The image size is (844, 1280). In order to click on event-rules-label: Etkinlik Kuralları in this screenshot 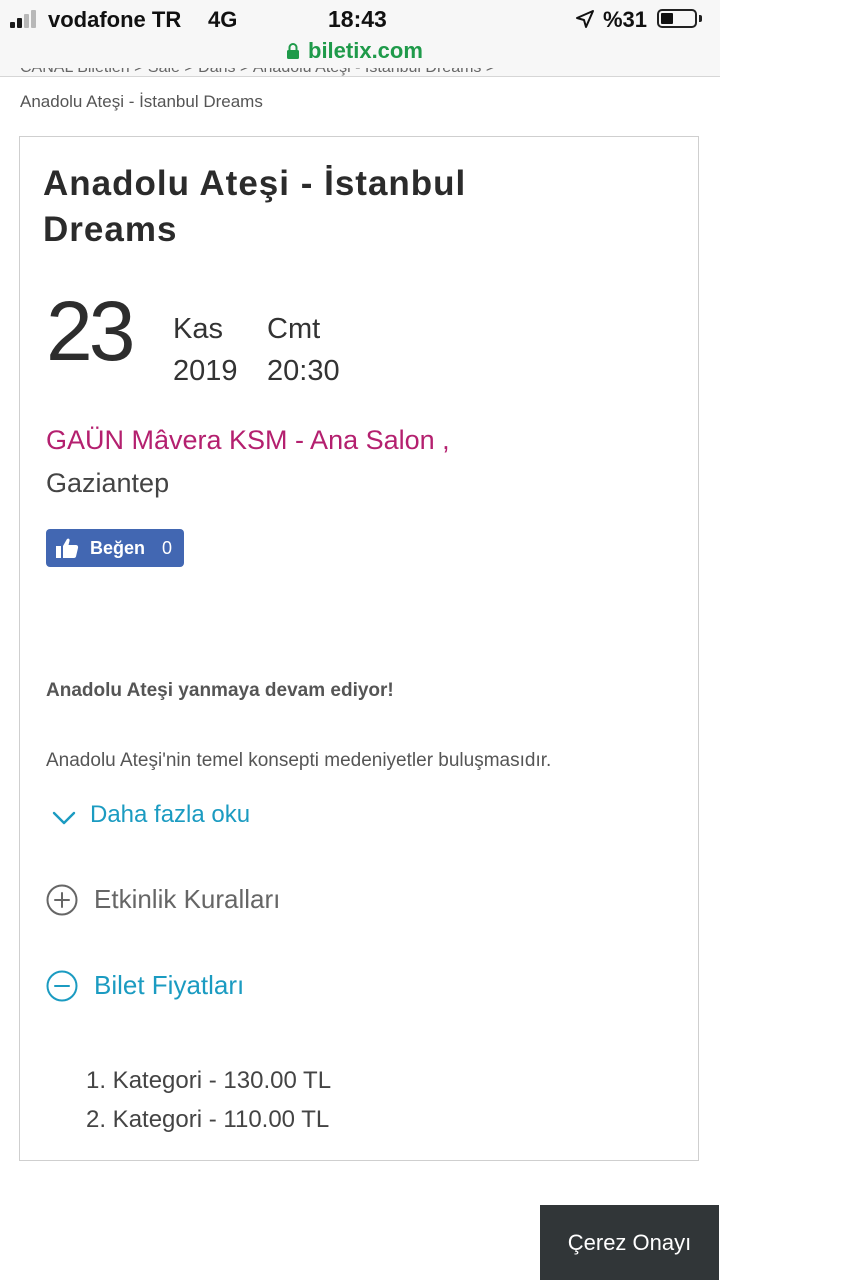, I will do `click(187, 899)`.